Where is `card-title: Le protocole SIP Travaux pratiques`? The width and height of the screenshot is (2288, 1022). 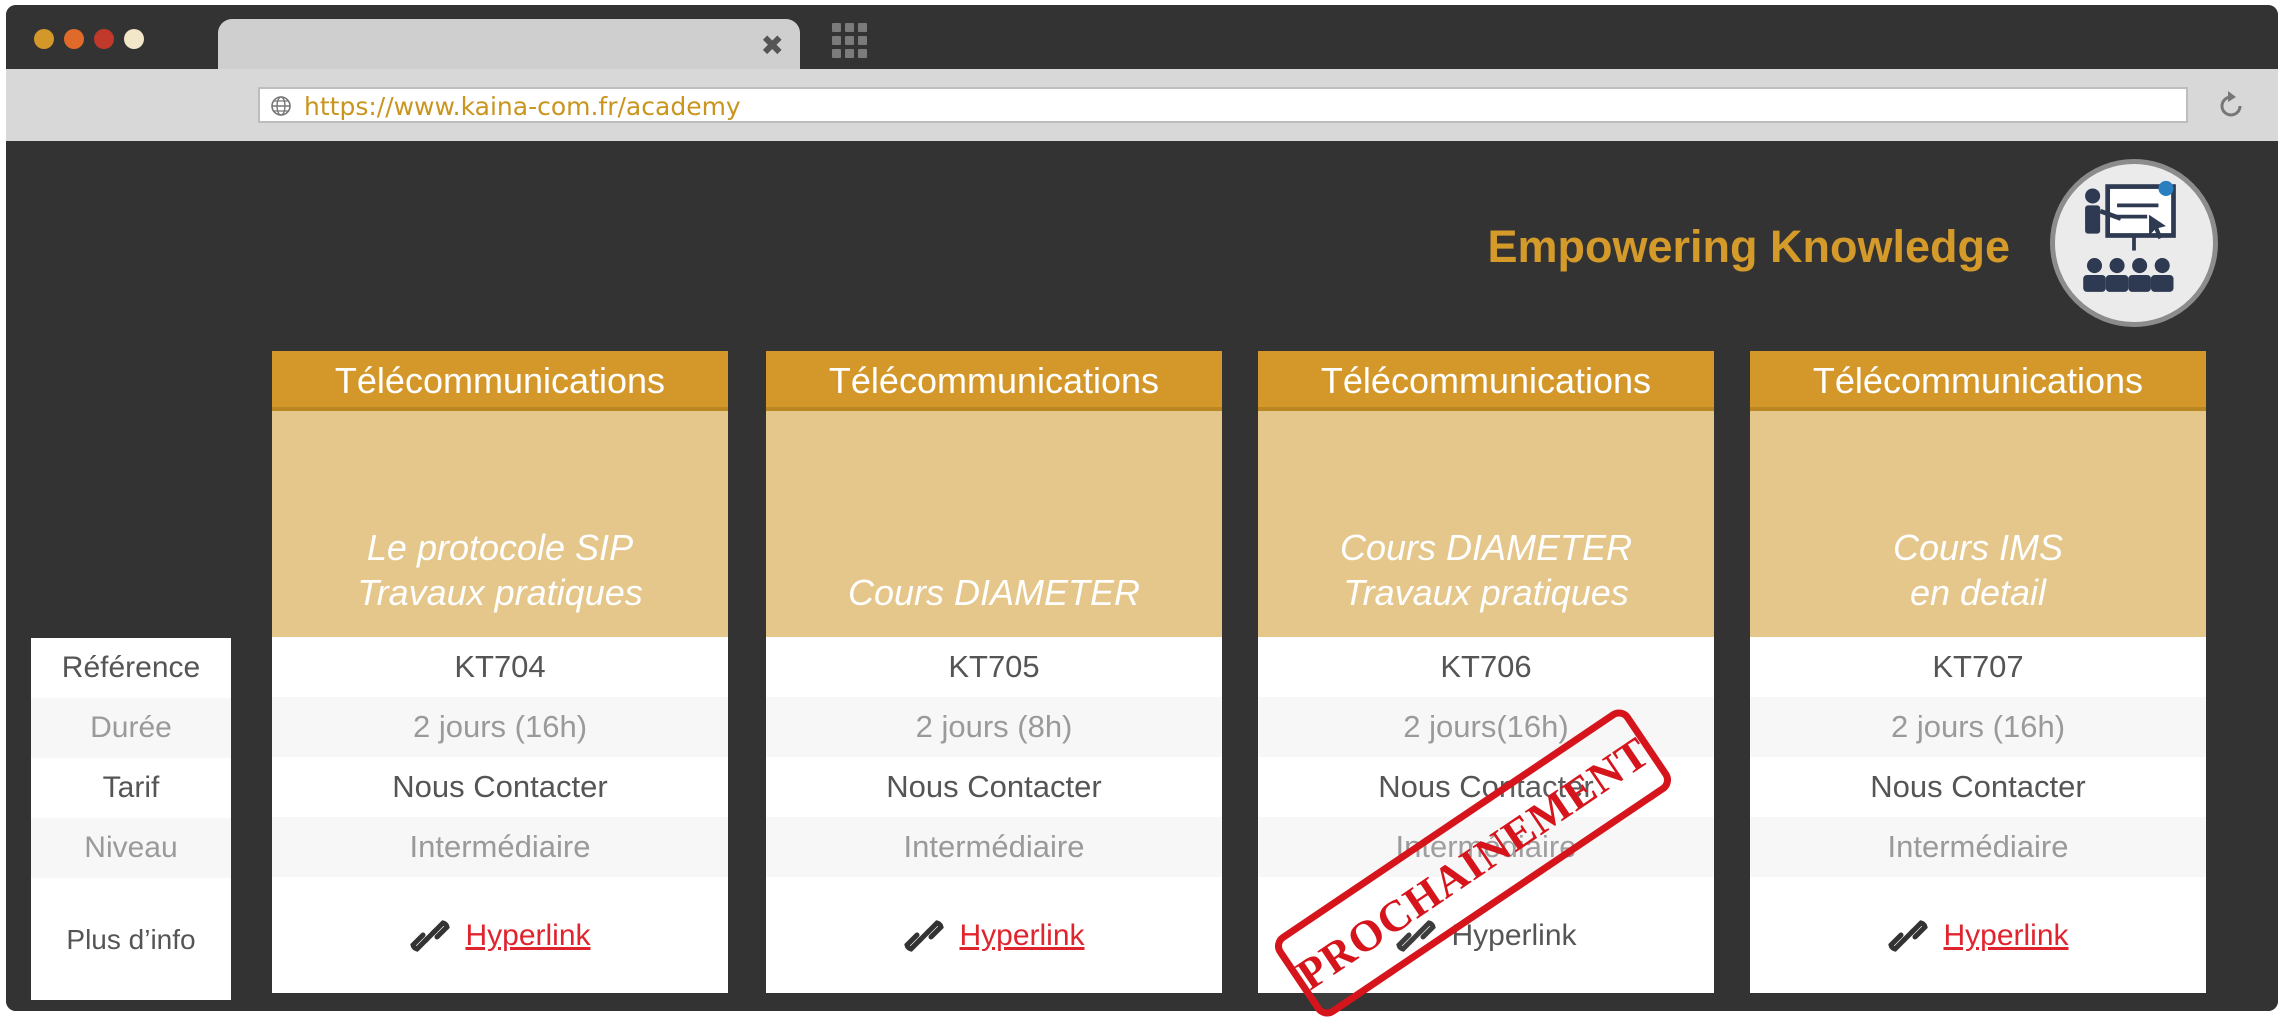
card-title: Le protocole SIP Travaux pratiques is located at coordinates (500, 524).